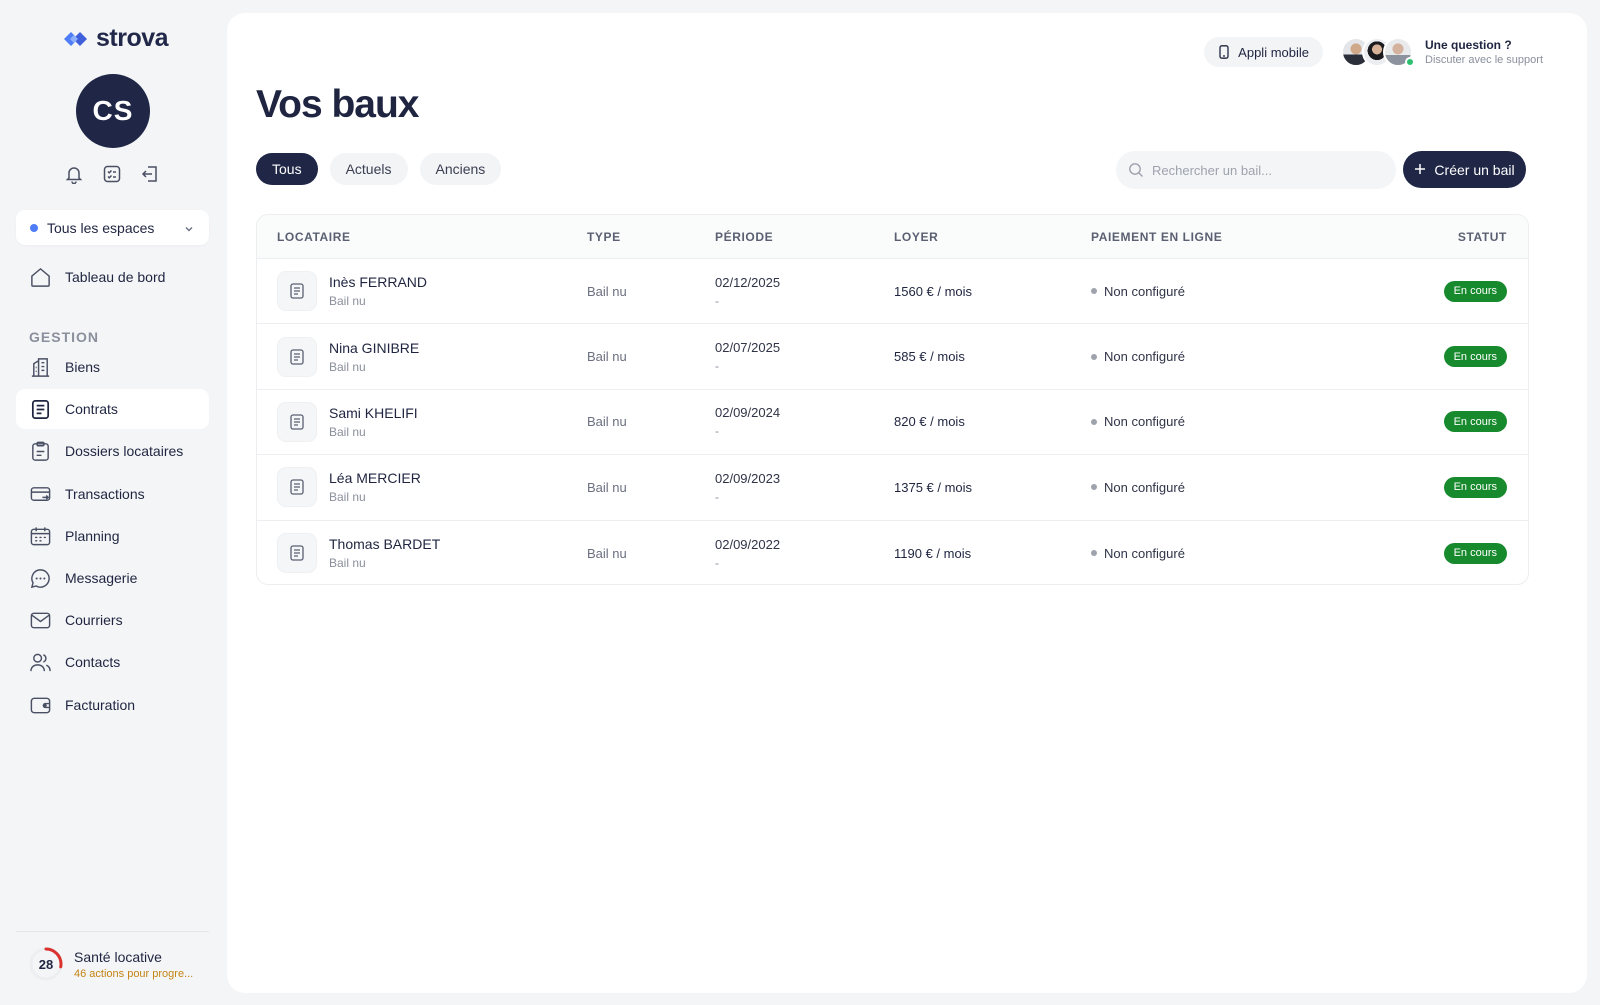 This screenshot has width=1600, height=1005. What do you see at coordinates (378, 282) in the screenshot?
I see `tenant-name: Inès FERRAND` at bounding box center [378, 282].